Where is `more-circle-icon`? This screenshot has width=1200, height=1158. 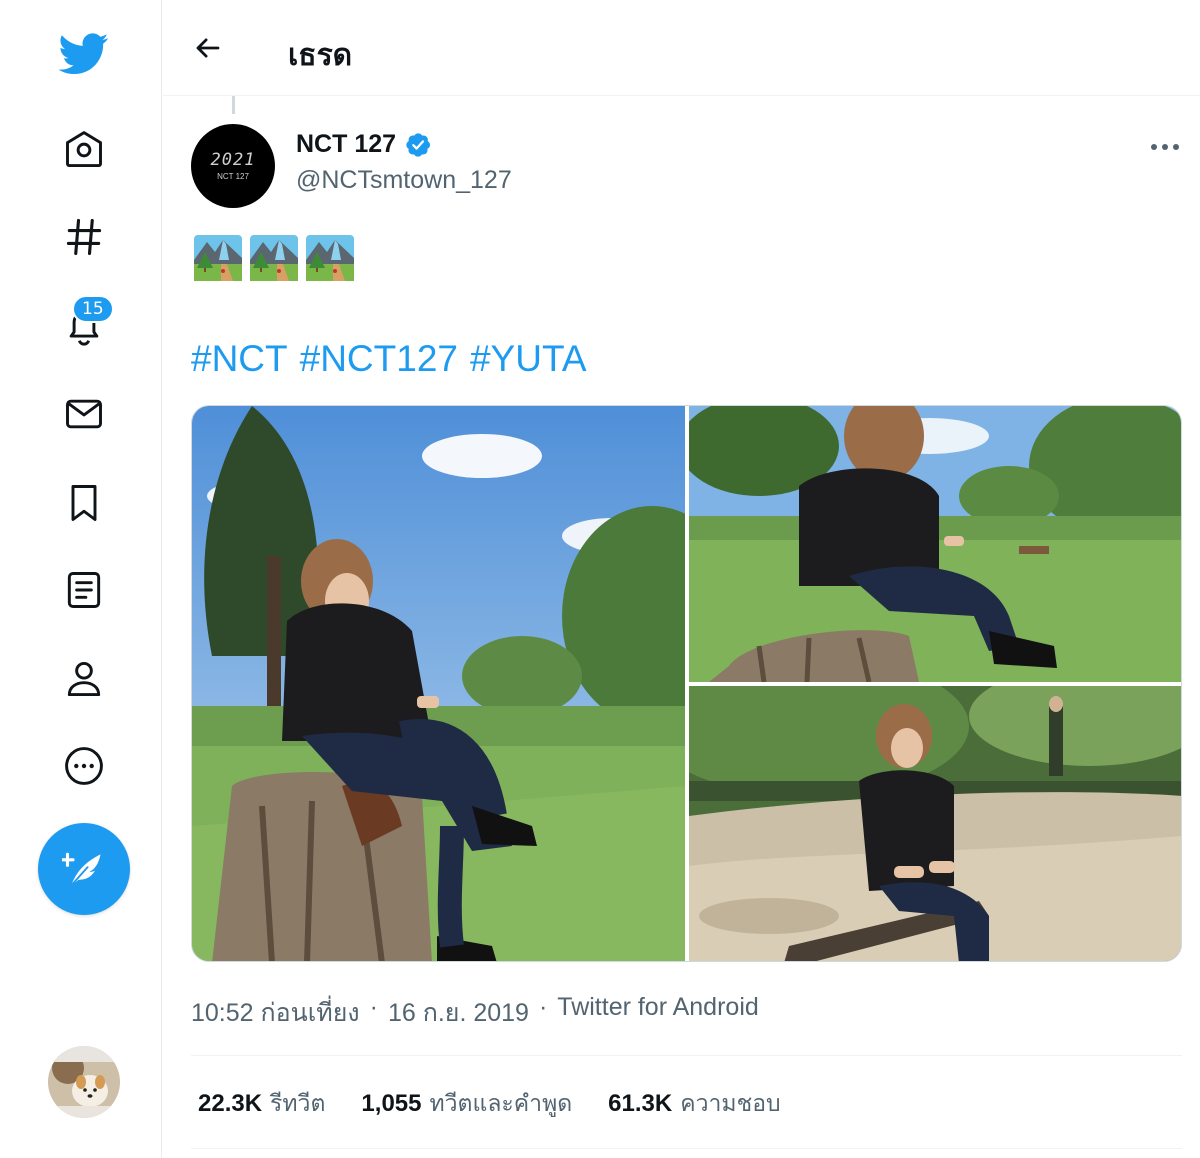
more-circle-icon is located at coordinates (84, 766).